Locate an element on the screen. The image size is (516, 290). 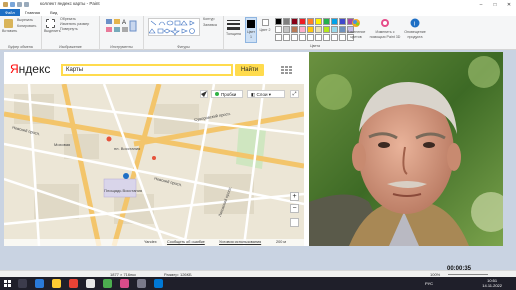
minimize-button: – is located at coordinates (481, 4).